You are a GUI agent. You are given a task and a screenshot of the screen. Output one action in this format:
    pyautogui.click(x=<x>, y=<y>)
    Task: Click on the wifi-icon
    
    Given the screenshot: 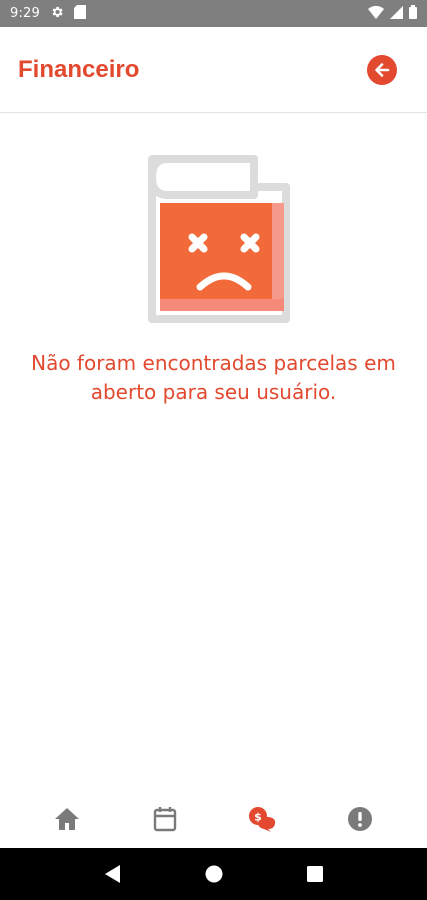 What is the action you would take?
    pyautogui.click(x=376, y=13)
    